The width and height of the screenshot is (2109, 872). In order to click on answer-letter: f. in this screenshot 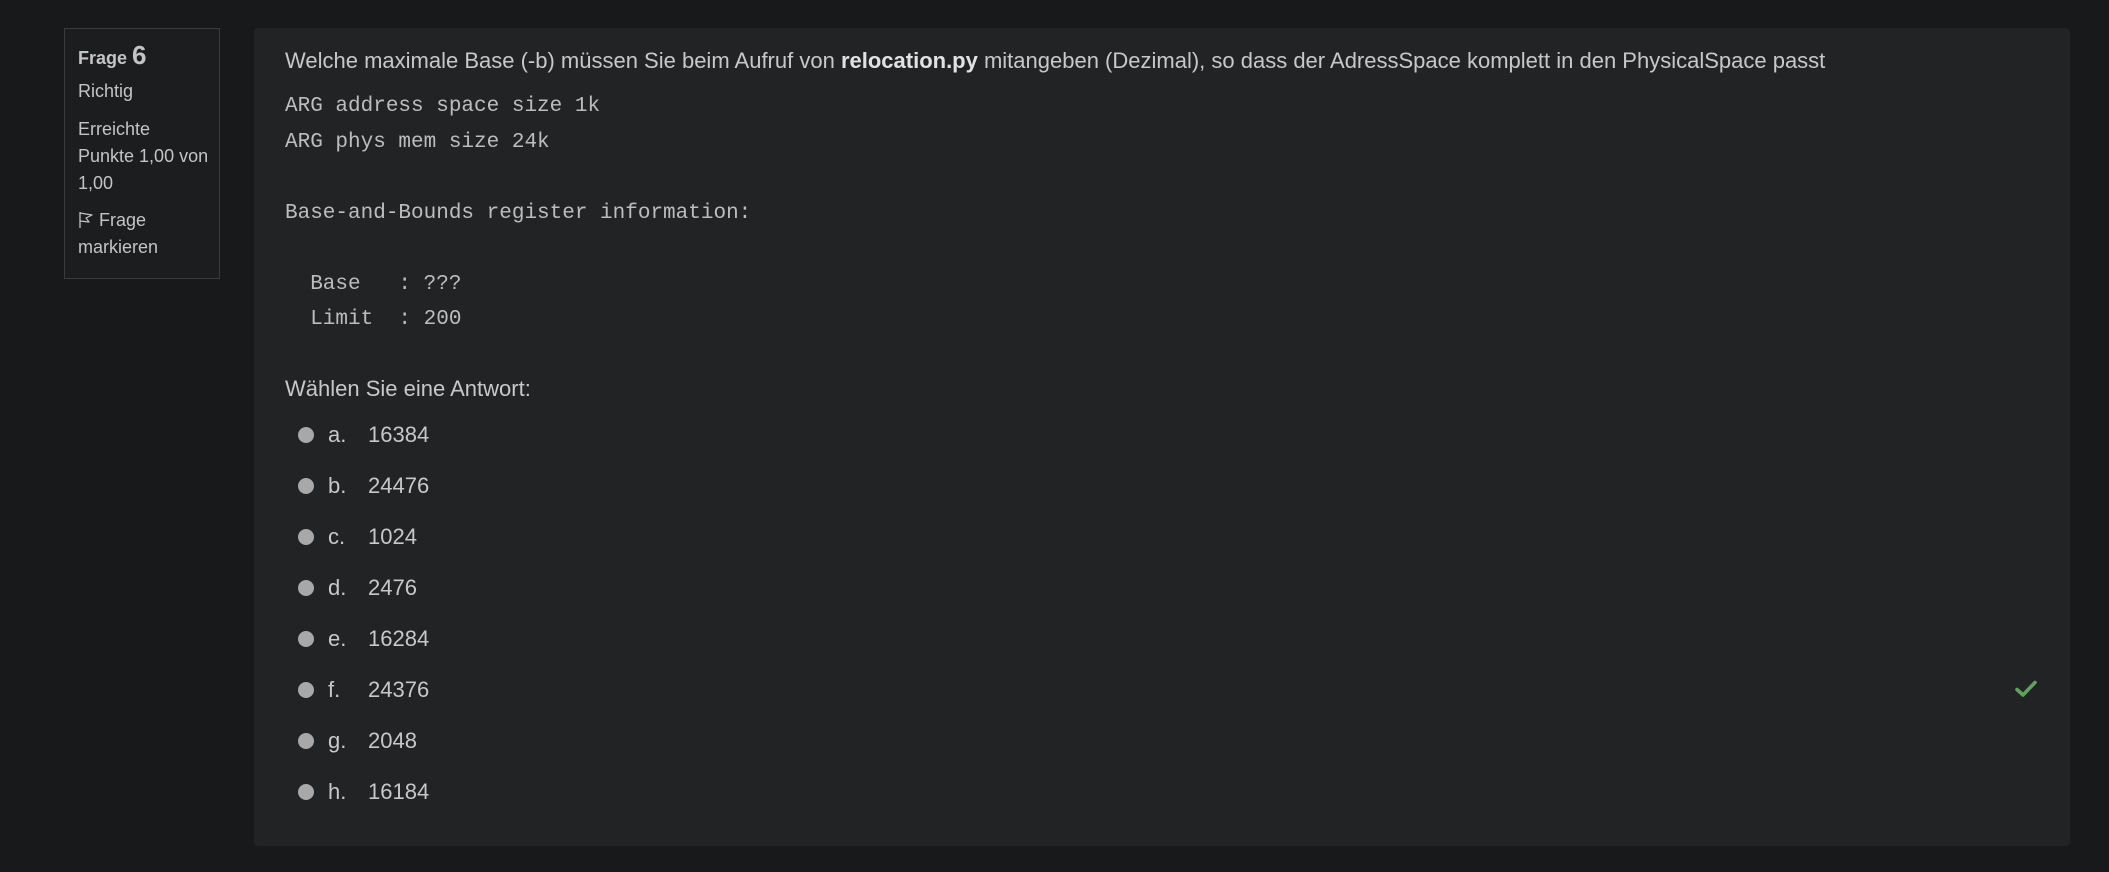, I will do `click(334, 689)`.